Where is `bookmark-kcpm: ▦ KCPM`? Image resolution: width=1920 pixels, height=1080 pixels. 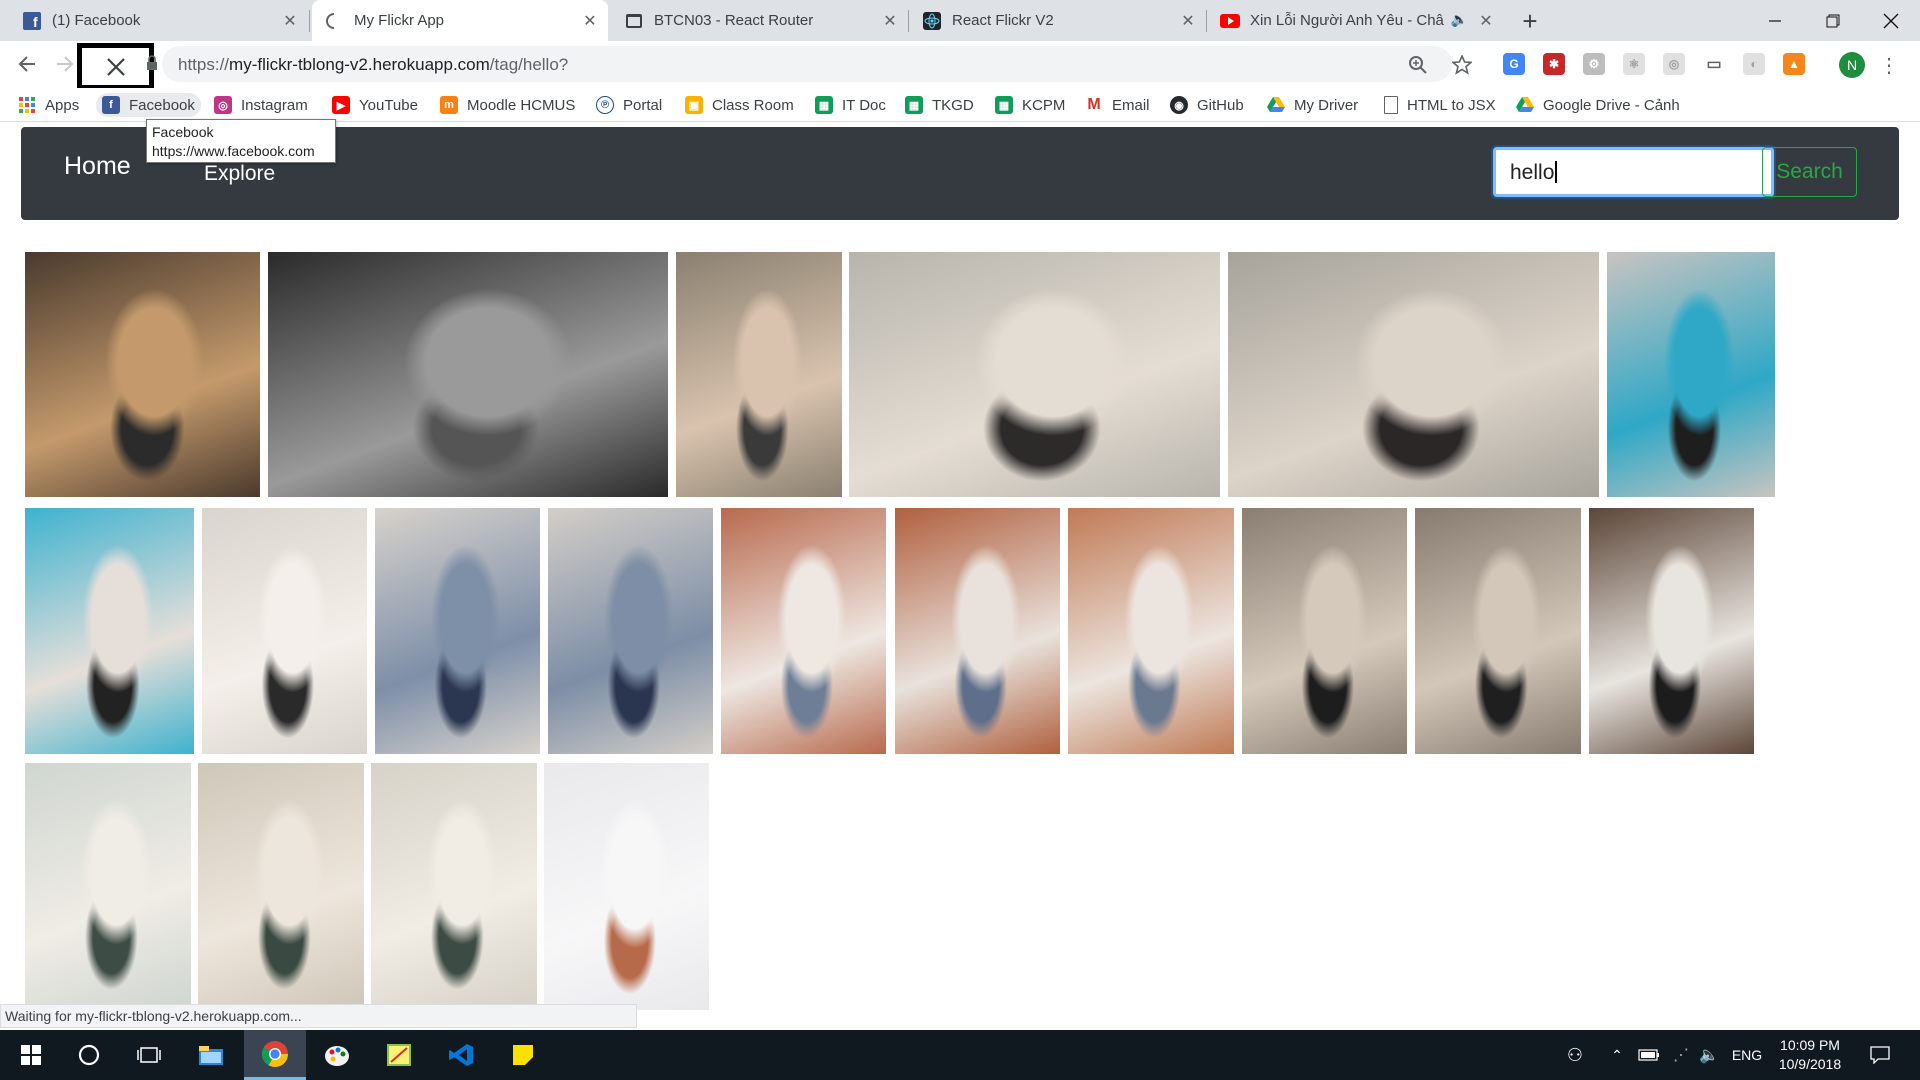
bookmark-kcpm: ▦ KCPM is located at coordinates (1030, 105).